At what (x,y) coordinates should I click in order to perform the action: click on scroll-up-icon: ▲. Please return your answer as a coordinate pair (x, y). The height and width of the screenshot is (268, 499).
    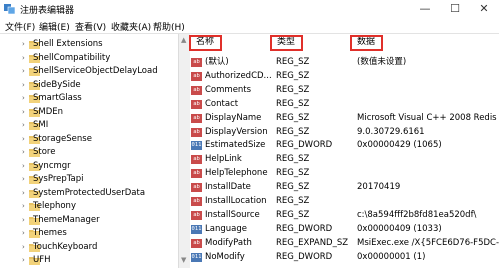
    Looking at the image, I should click on (183, 40).